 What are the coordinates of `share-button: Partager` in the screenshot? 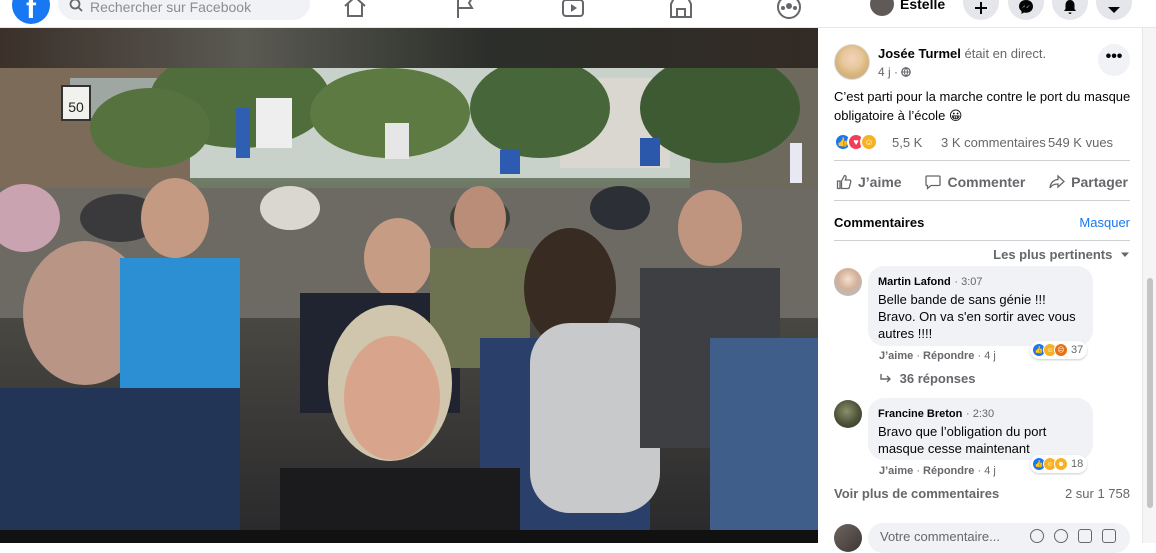 It's located at (1088, 182).